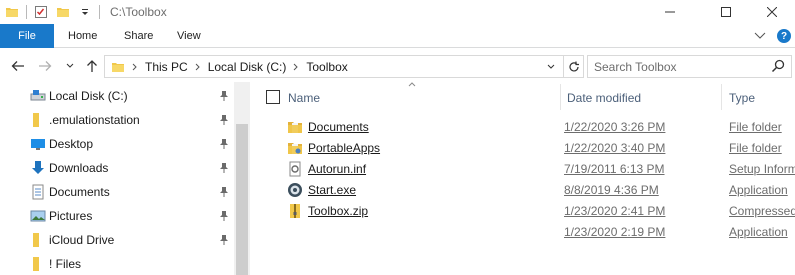 This screenshot has width=795, height=275. What do you see at coordinates (295, 190) in the screenshot?
I see `app-icon` at bounding box center [295, 190].